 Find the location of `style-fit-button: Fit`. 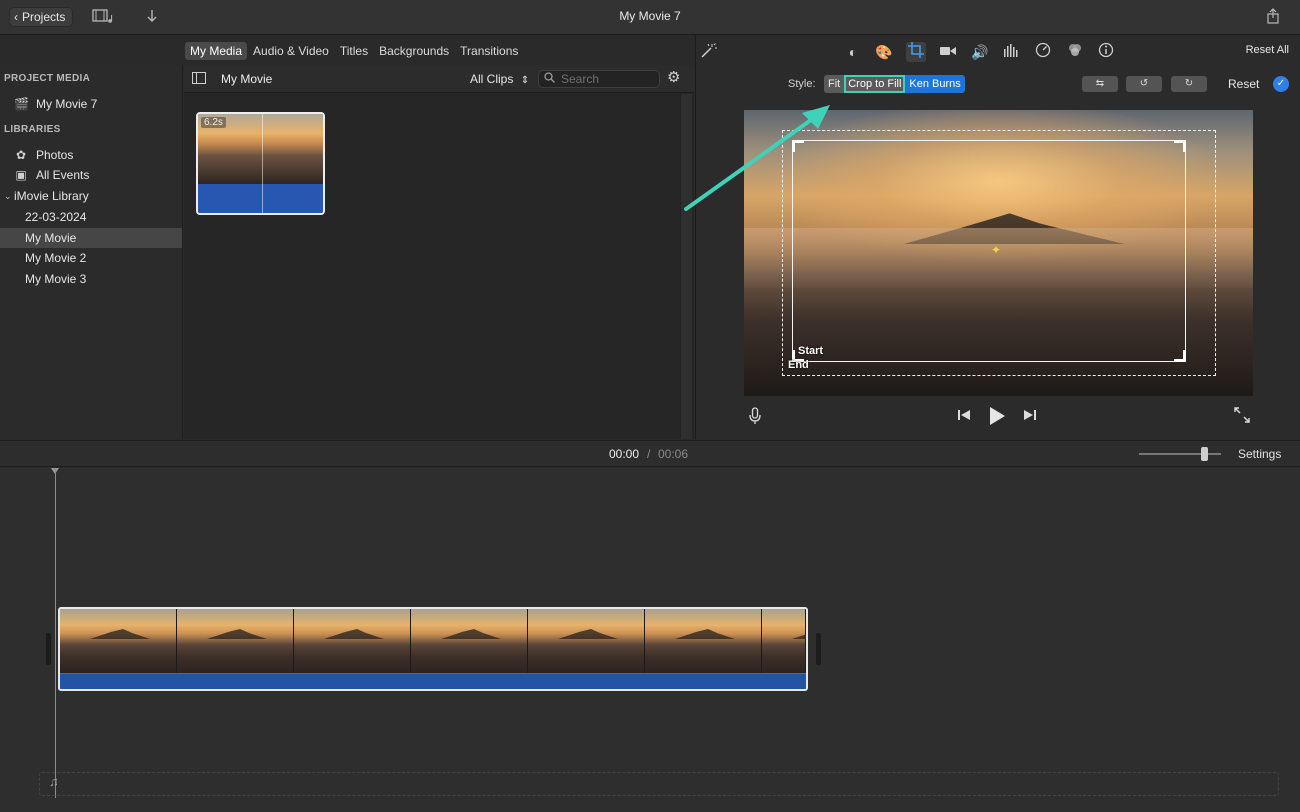

style-fit-button: Fit is located at coordinates (834, 84).